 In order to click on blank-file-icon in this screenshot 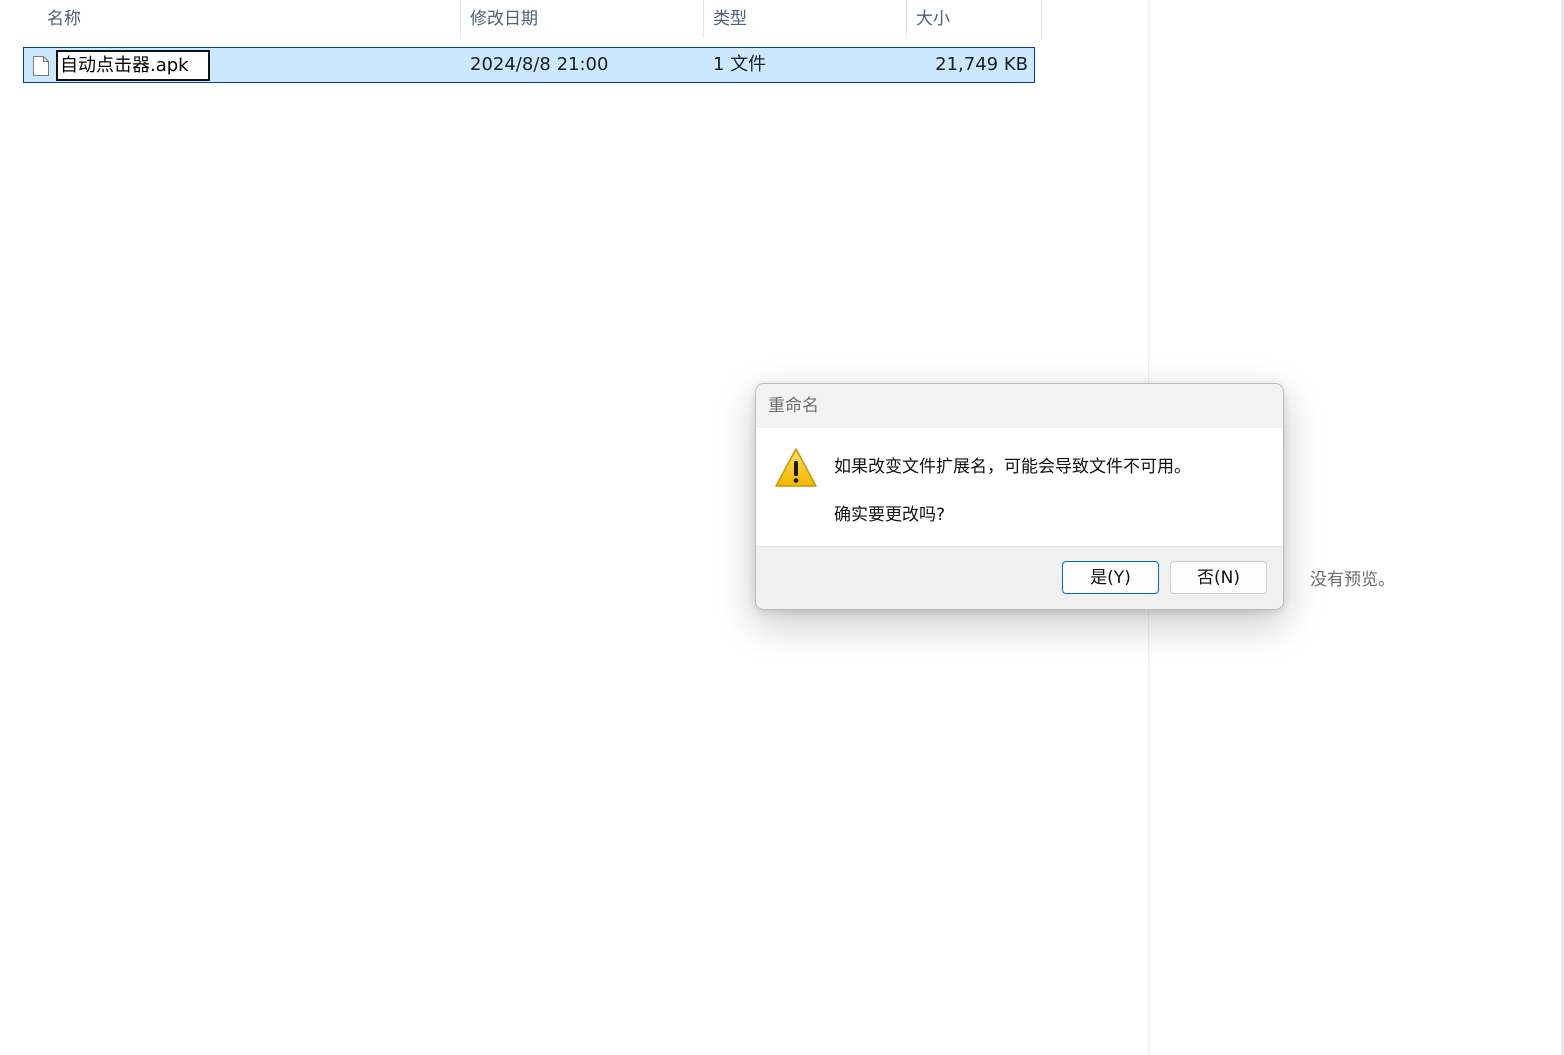, I will do `click(41, 66)`.